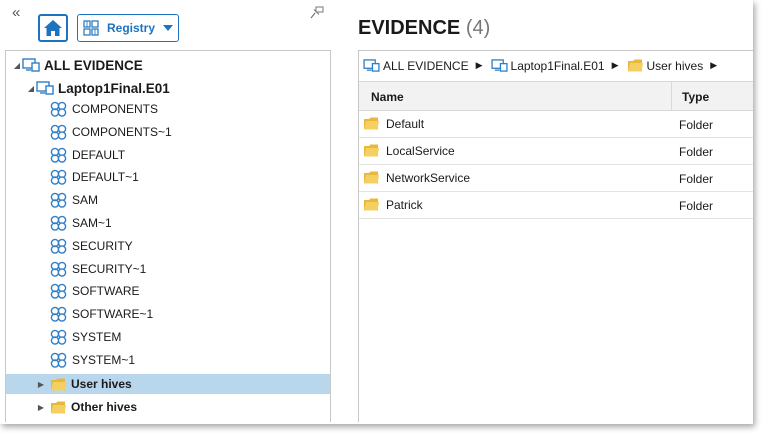 Image resolution: width=763 pixels, height=434 pixels. Describe the element at coordinates (409, 150) in the screenshot. I see `cell-name: LocalService` at that location.